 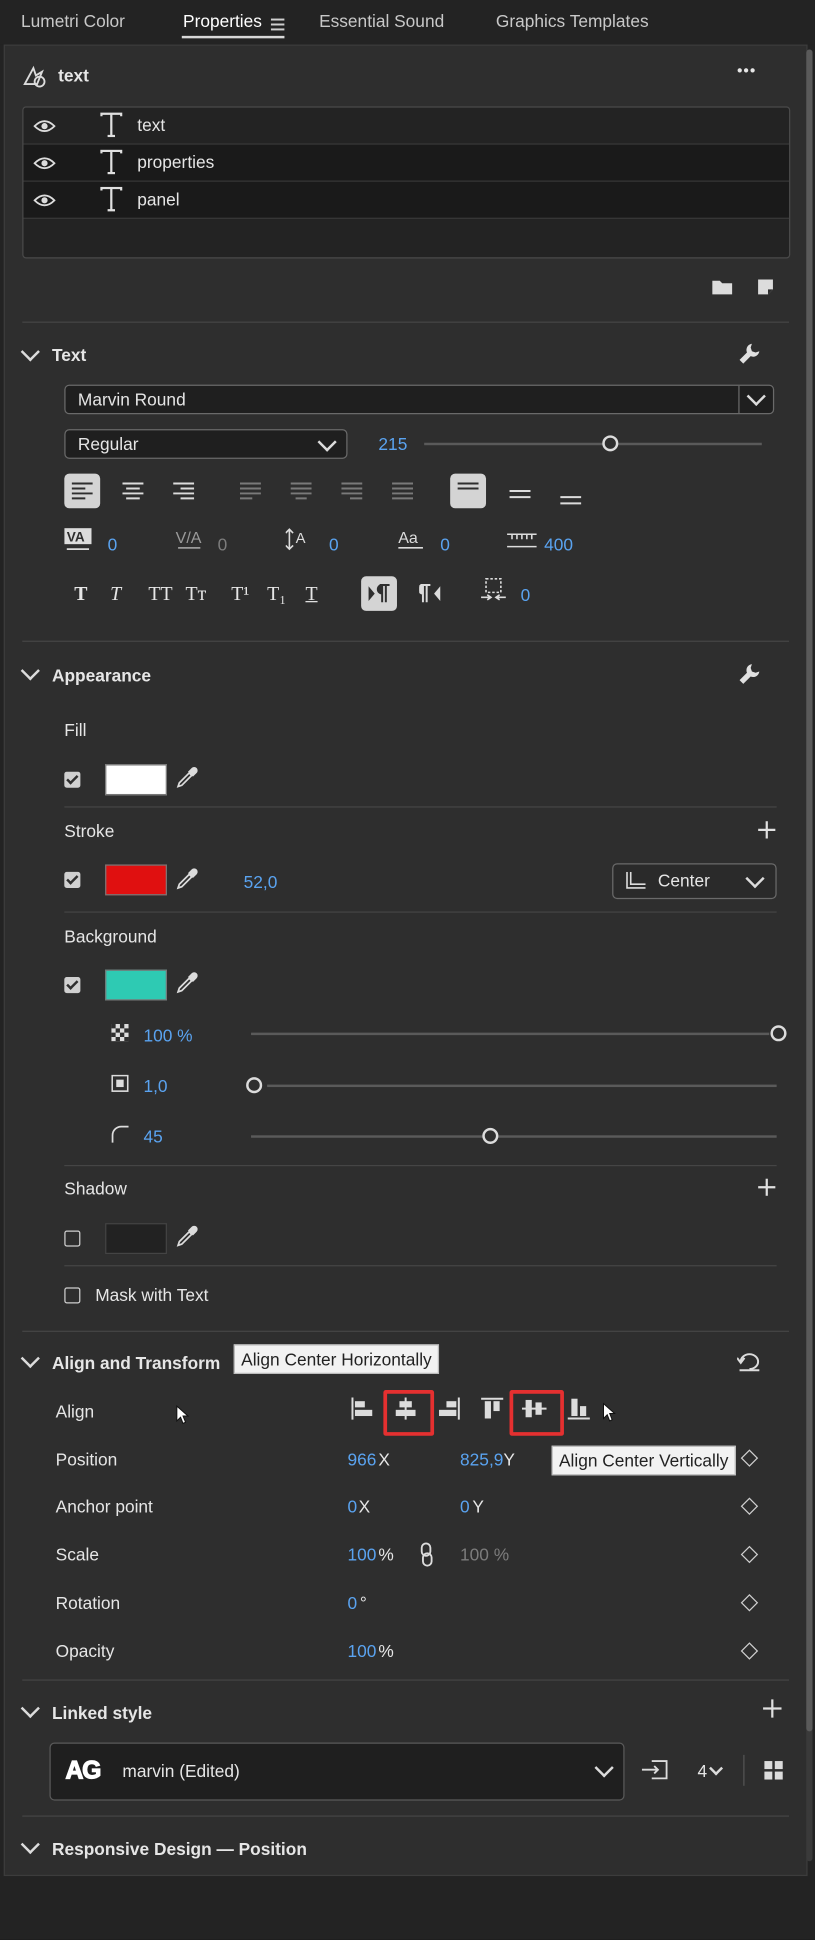 I want to click on anchor-x-value: 0, so click(x=353, y=1506).